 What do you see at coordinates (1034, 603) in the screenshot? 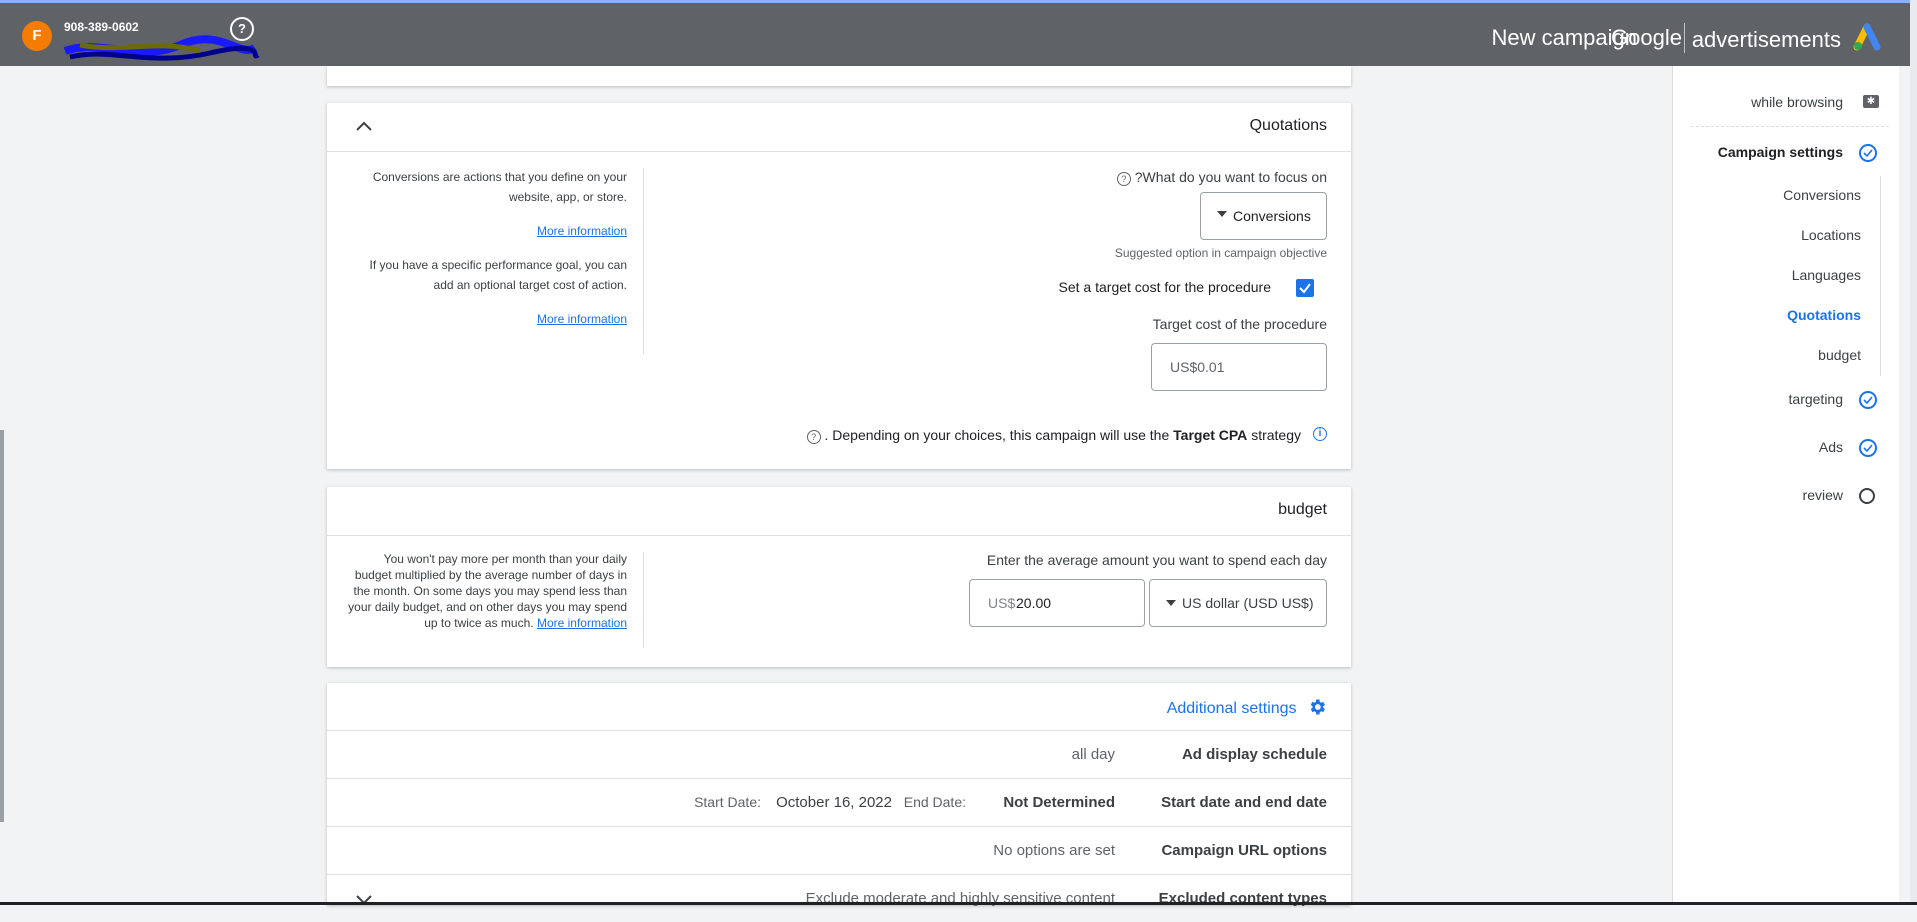
I see `budget-amount-value: 20.00` at bounding box center [1034, 603].